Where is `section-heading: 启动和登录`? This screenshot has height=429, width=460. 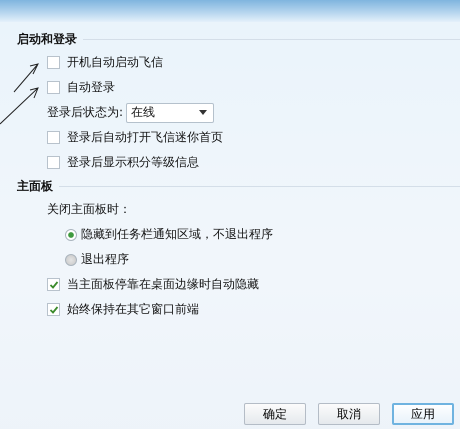 section-heading: 启动和登录 is located at coordinates (47, 39).